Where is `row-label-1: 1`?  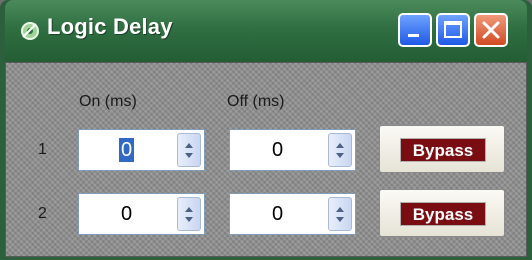 row-label-1: 1 is located at coordinates (42, 149).